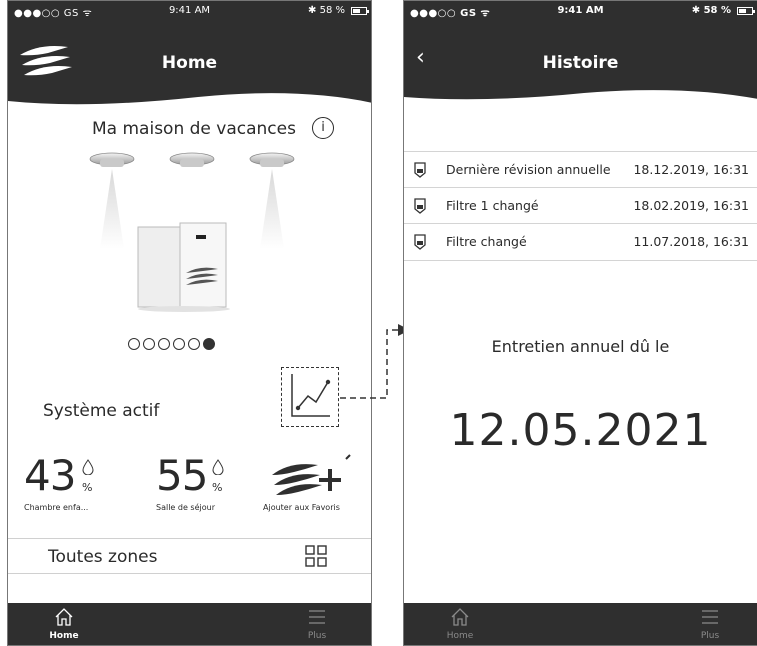 This screenshot has height=646, width=757. What do you see at coordinates (691, 169) in the screenshot?
I see `history-date: 18.12.2019, 16:31` at bounding box center [691, 169].